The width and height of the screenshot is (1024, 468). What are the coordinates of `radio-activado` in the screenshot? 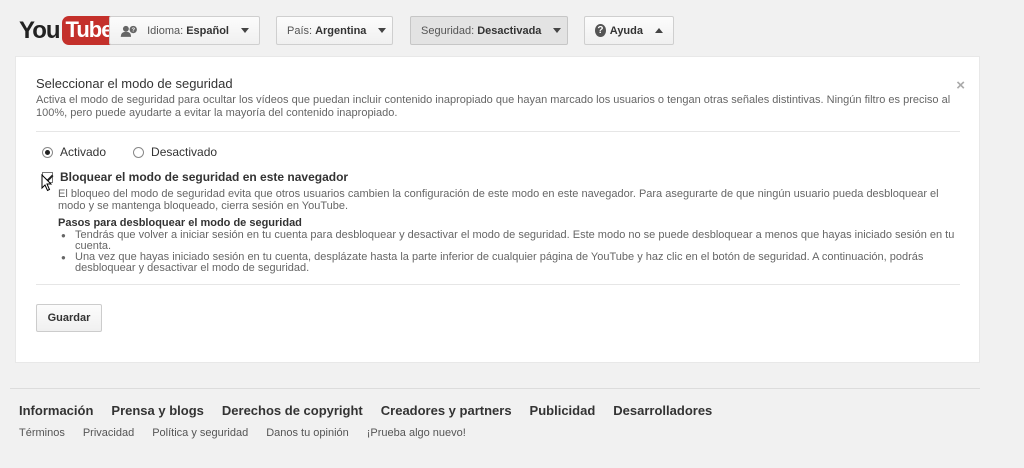 It's located at (47, 152).